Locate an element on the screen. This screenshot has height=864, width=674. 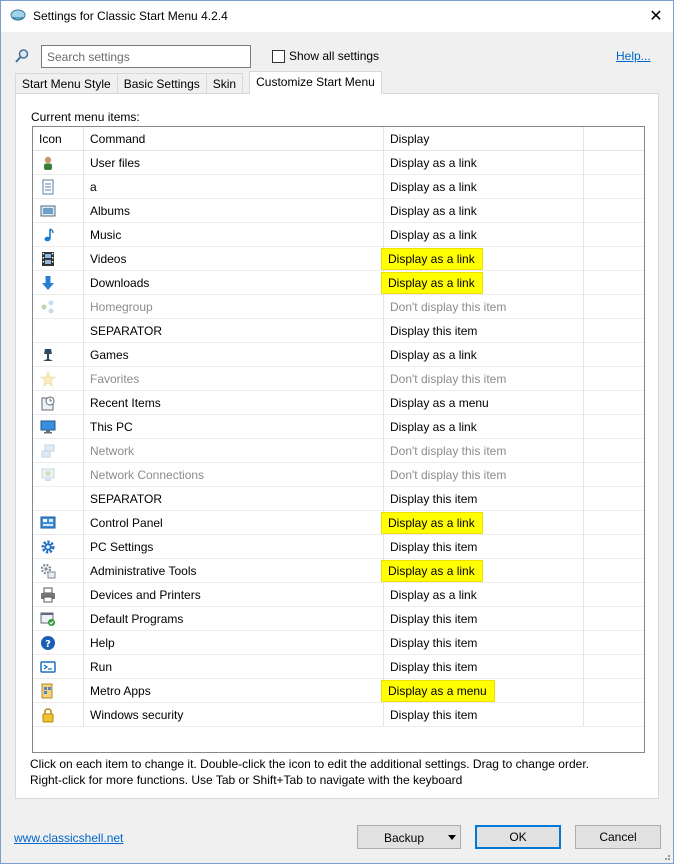
table-row: Default Programs Display this item is located at coordinates (338, 619).